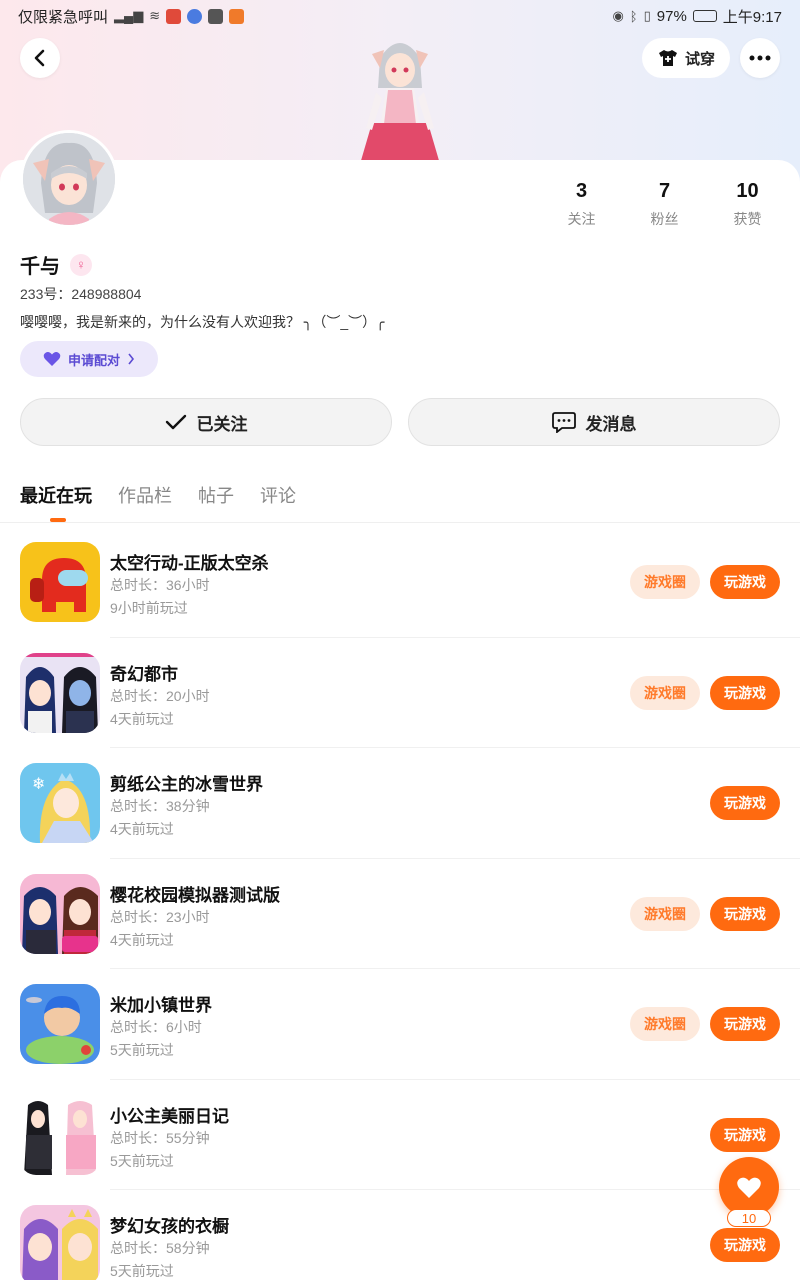 The height and width of the screenshot is (1280, 800). What do you see at coordinates (93, 360) in the screenshot?
I see `apply-pair-label: 申请配对` at bounding box center [93, 360].